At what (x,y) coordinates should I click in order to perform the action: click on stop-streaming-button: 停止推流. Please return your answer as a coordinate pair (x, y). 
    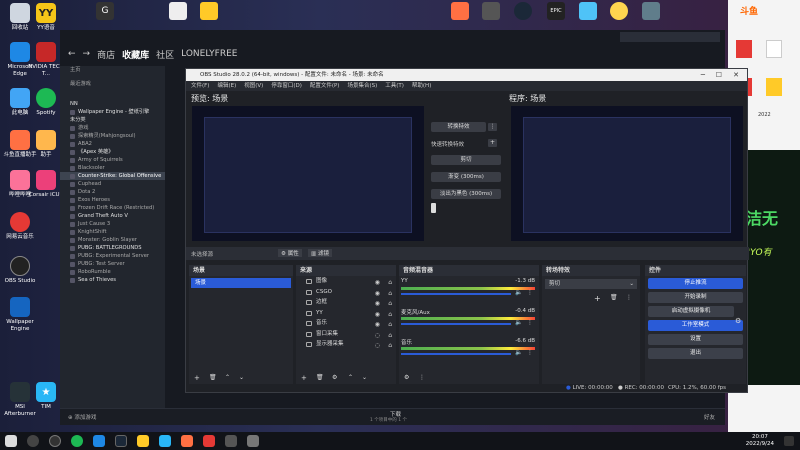
    Looking at the image, I should click on (695, 283).